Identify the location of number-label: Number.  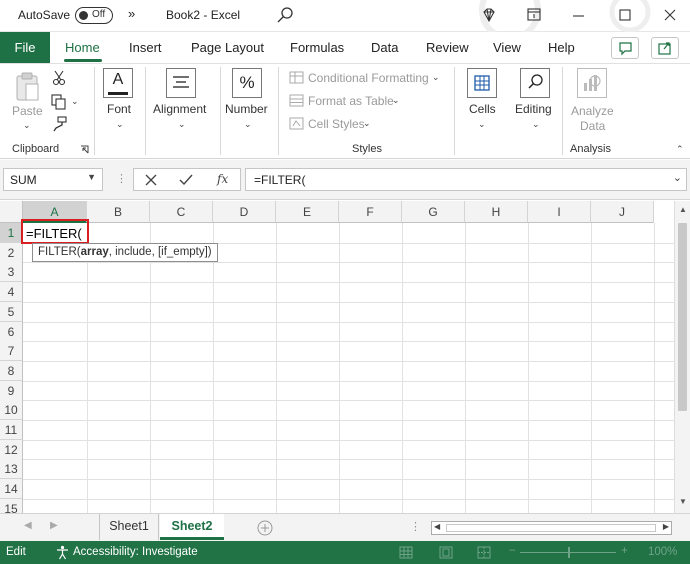
(246, 109).